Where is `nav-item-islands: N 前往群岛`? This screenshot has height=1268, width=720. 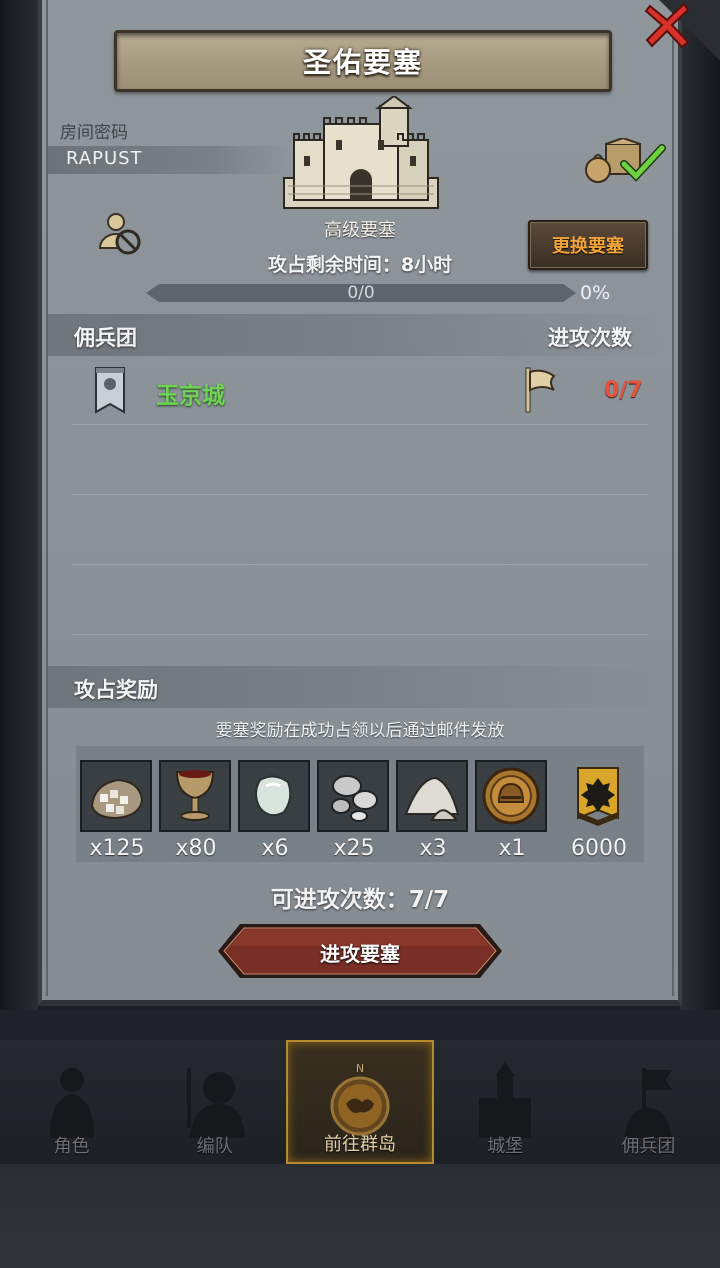 nav-item-islands: N 前往群岛 is located at coordinates (360, 1102).